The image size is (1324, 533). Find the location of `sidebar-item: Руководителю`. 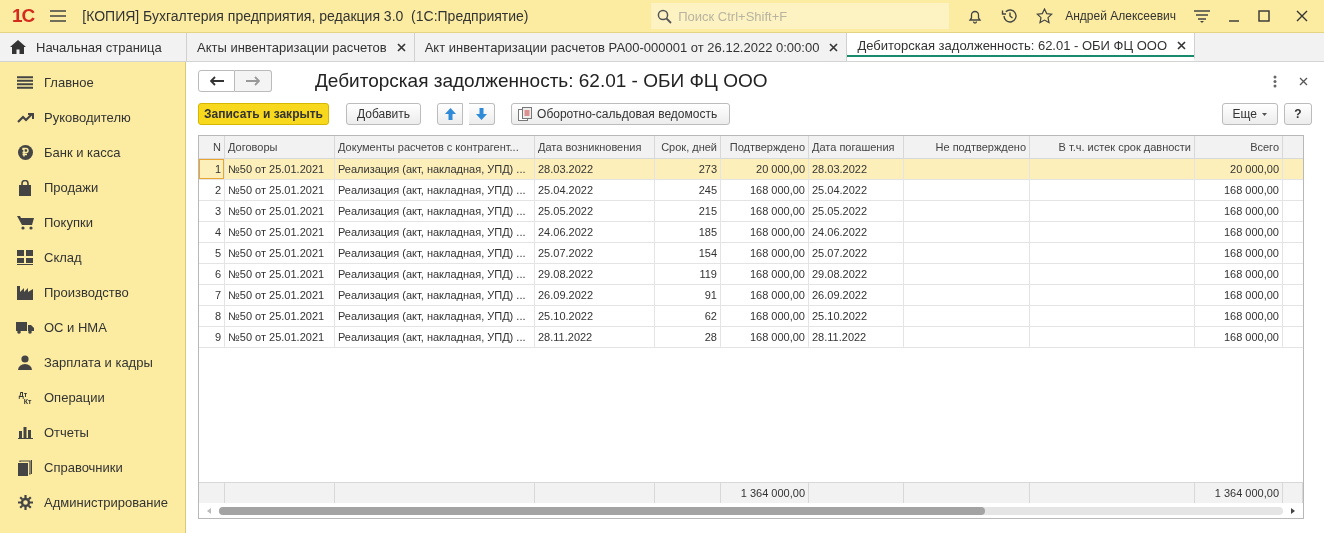

sidebar-item: Руководителю is located at coordinates (92, 117).